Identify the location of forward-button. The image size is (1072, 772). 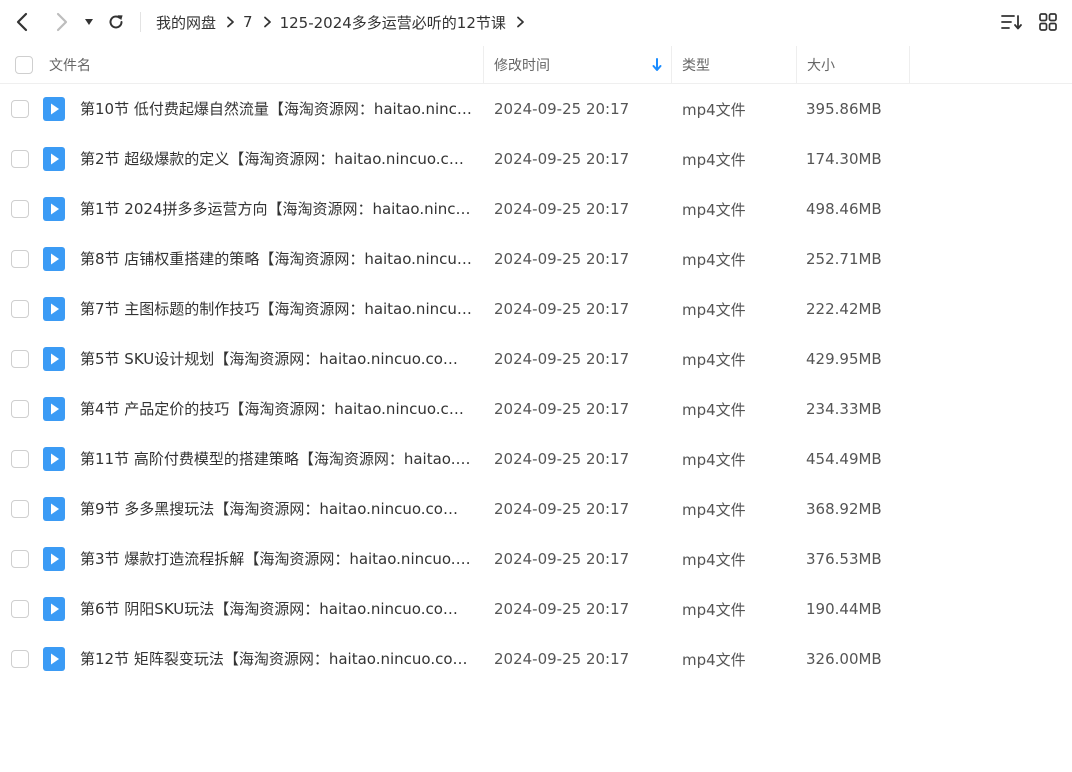
(62, 22).